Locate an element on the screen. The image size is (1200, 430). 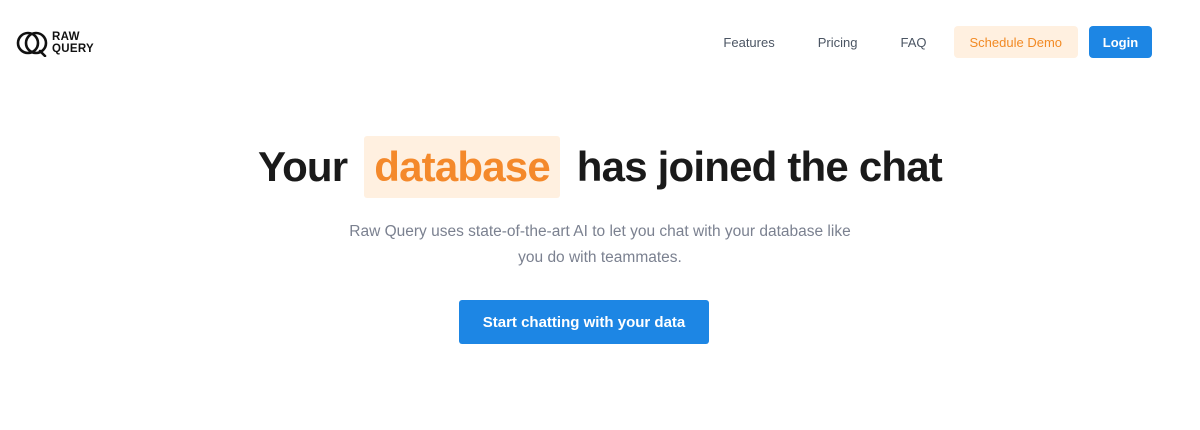
hero-title-after: has joined the chat is located at coordinates (759, 166).